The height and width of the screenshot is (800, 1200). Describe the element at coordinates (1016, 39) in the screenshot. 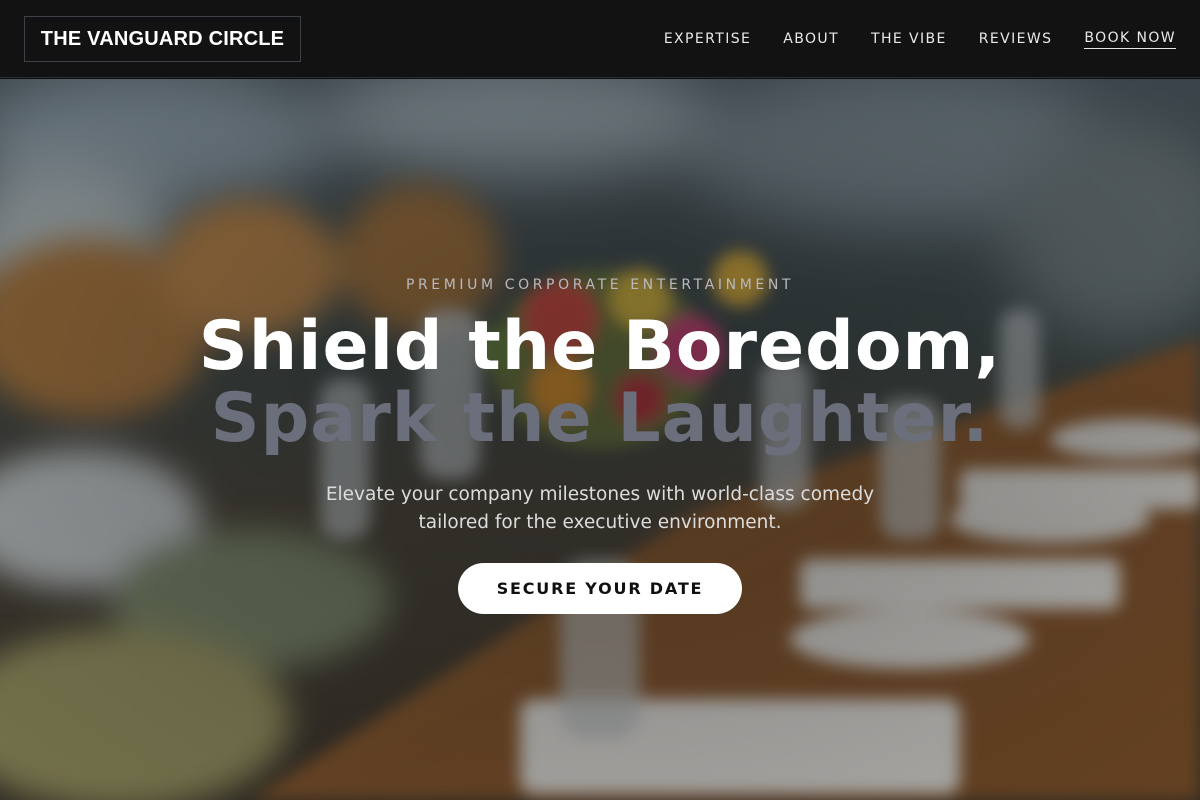

I see `nav-link-reviews: REVIEWS` at that location.